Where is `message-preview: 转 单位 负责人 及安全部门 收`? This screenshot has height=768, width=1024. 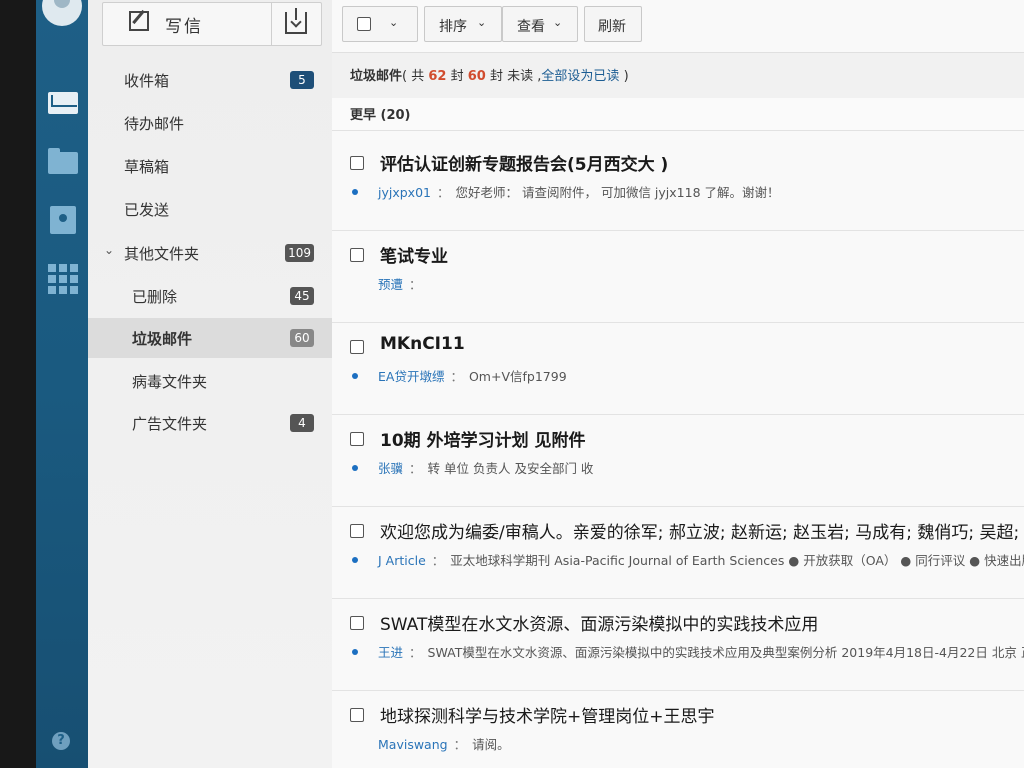 message-preview: 转 单位 负责人 及安全部门 收 is located at coordinates (510, 468).